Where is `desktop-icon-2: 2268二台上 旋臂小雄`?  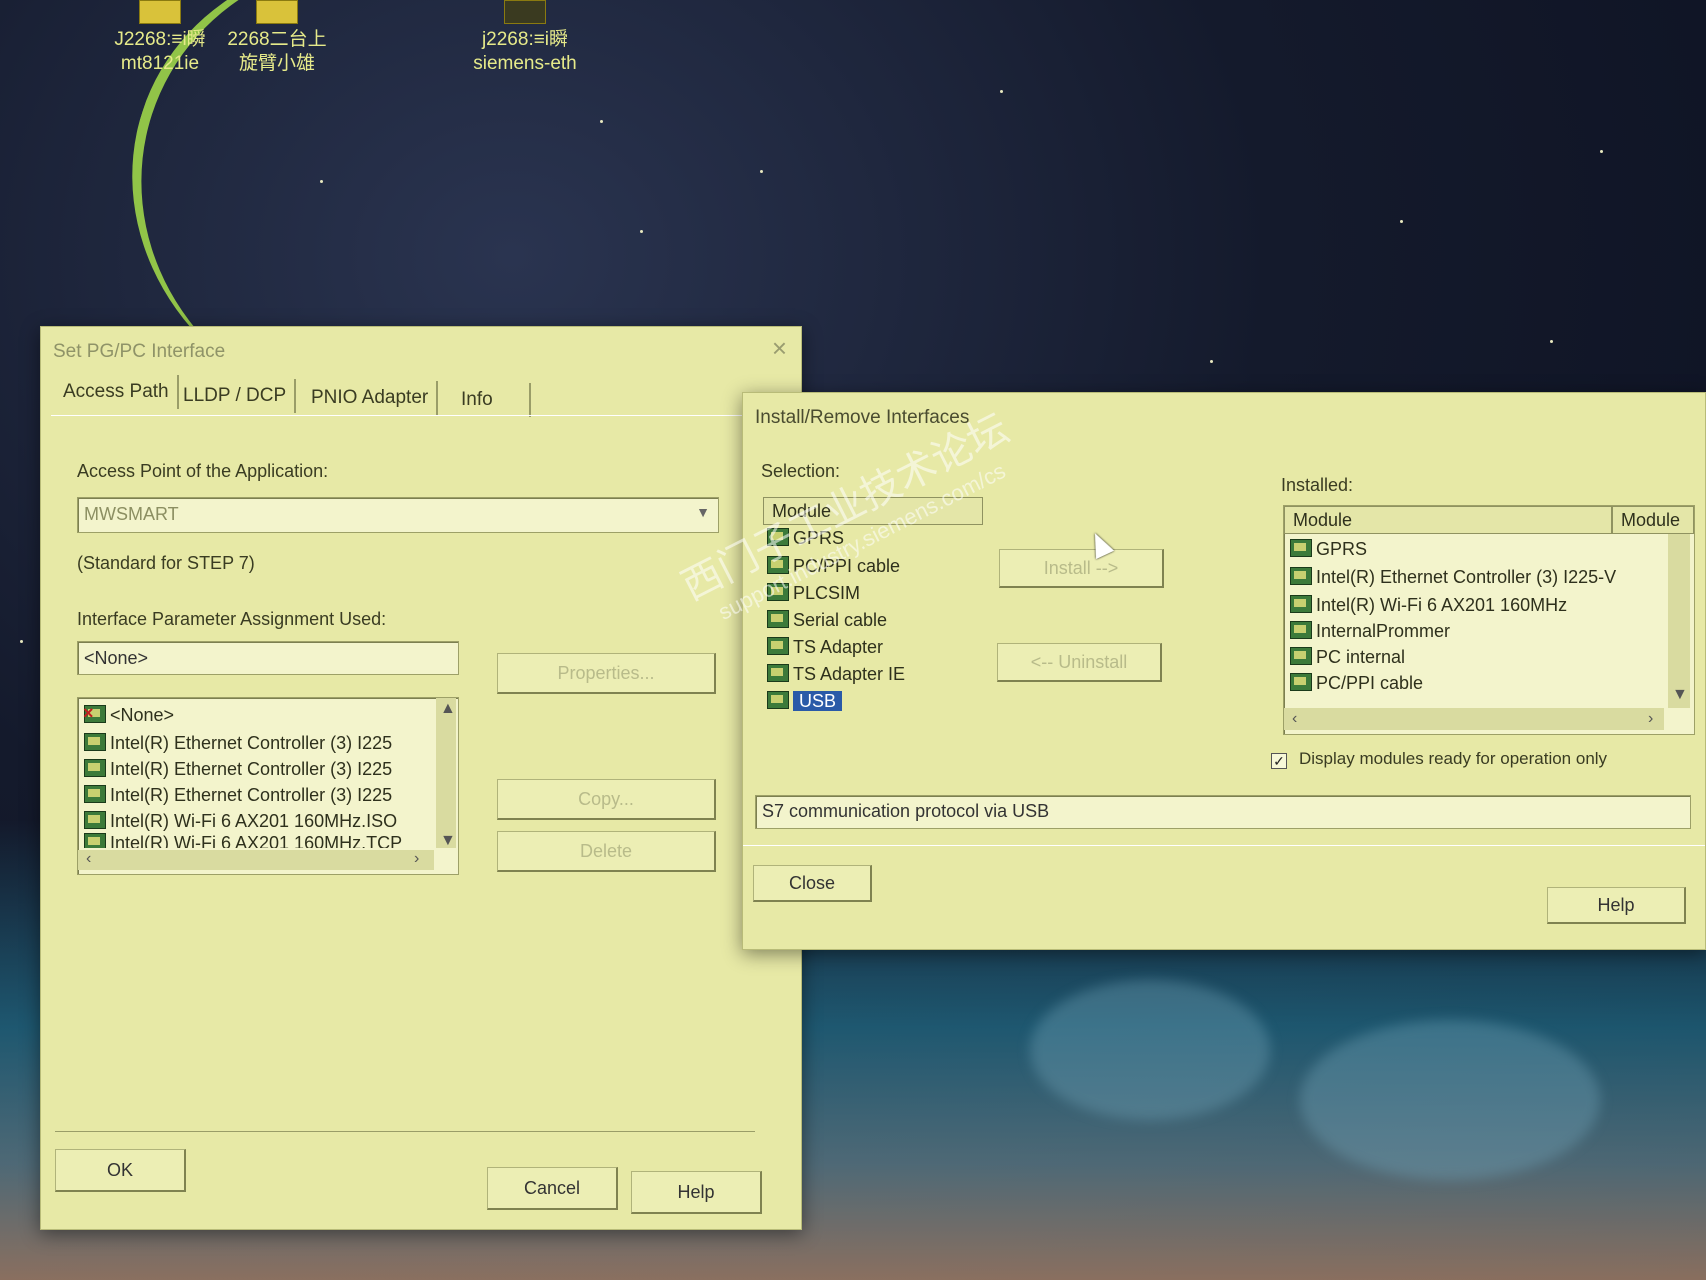
desktop-icon-2: 2268二台上 旋臂小雄 is located at coordinates (277, 38).